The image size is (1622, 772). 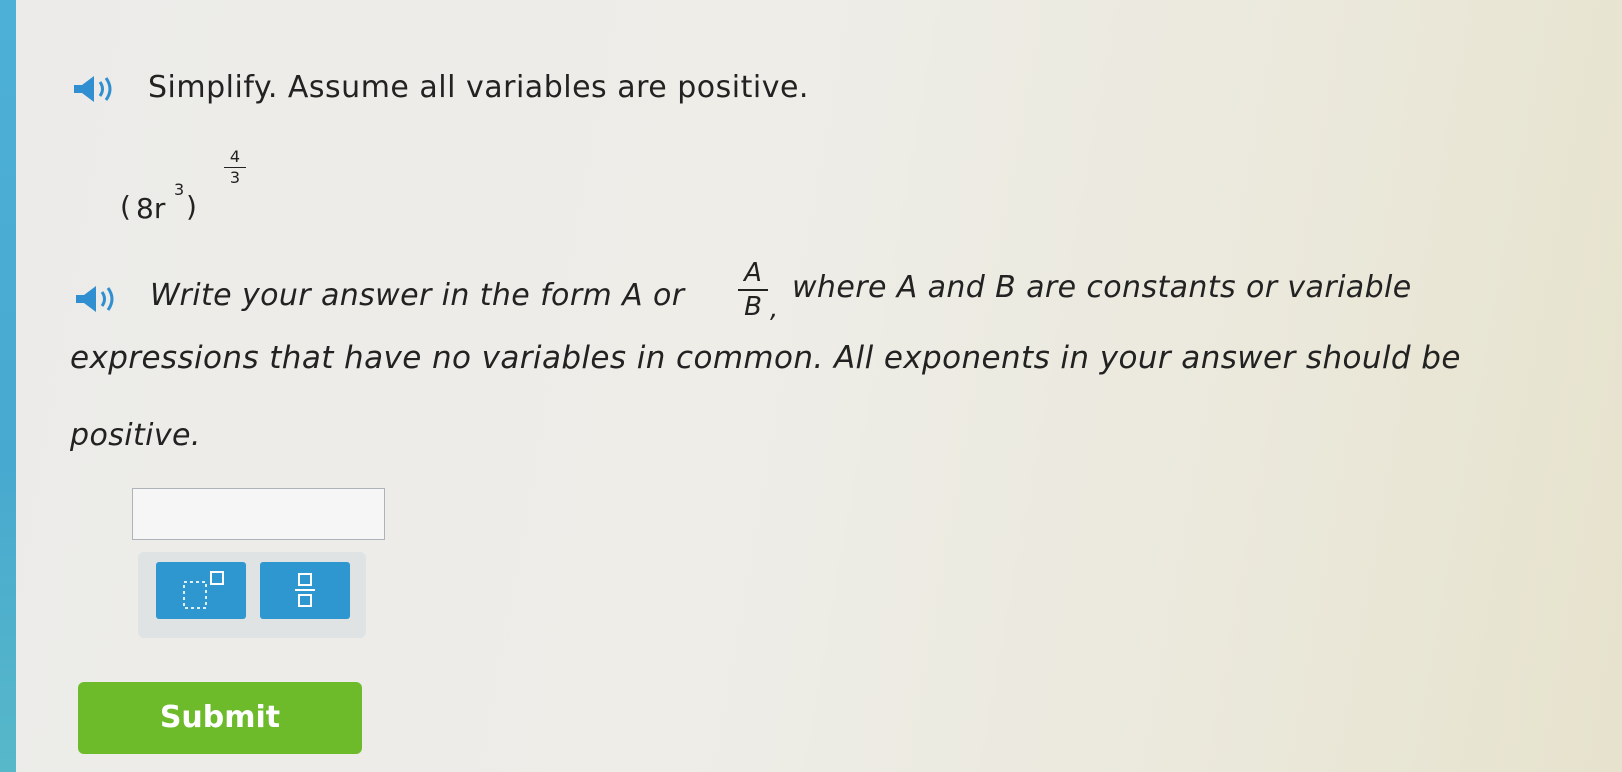 I want to click on fraction-icon, so click(x=305, y=590).